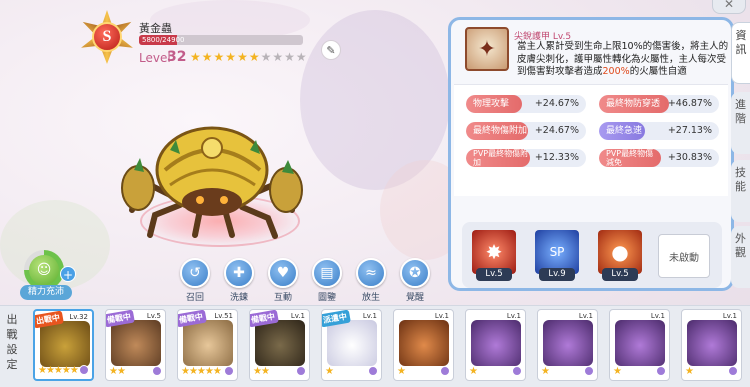 This screenshot has width=750, height=387. I want to click on side-tab-0: 資訊, so click(740, 53).